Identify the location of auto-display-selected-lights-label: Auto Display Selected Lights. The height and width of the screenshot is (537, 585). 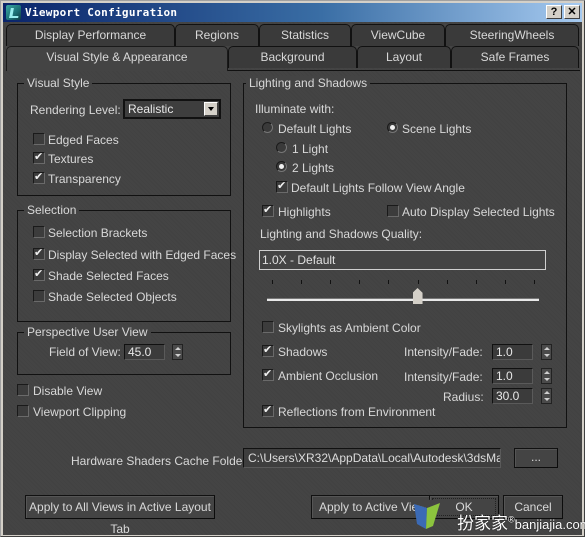
(478, 212).